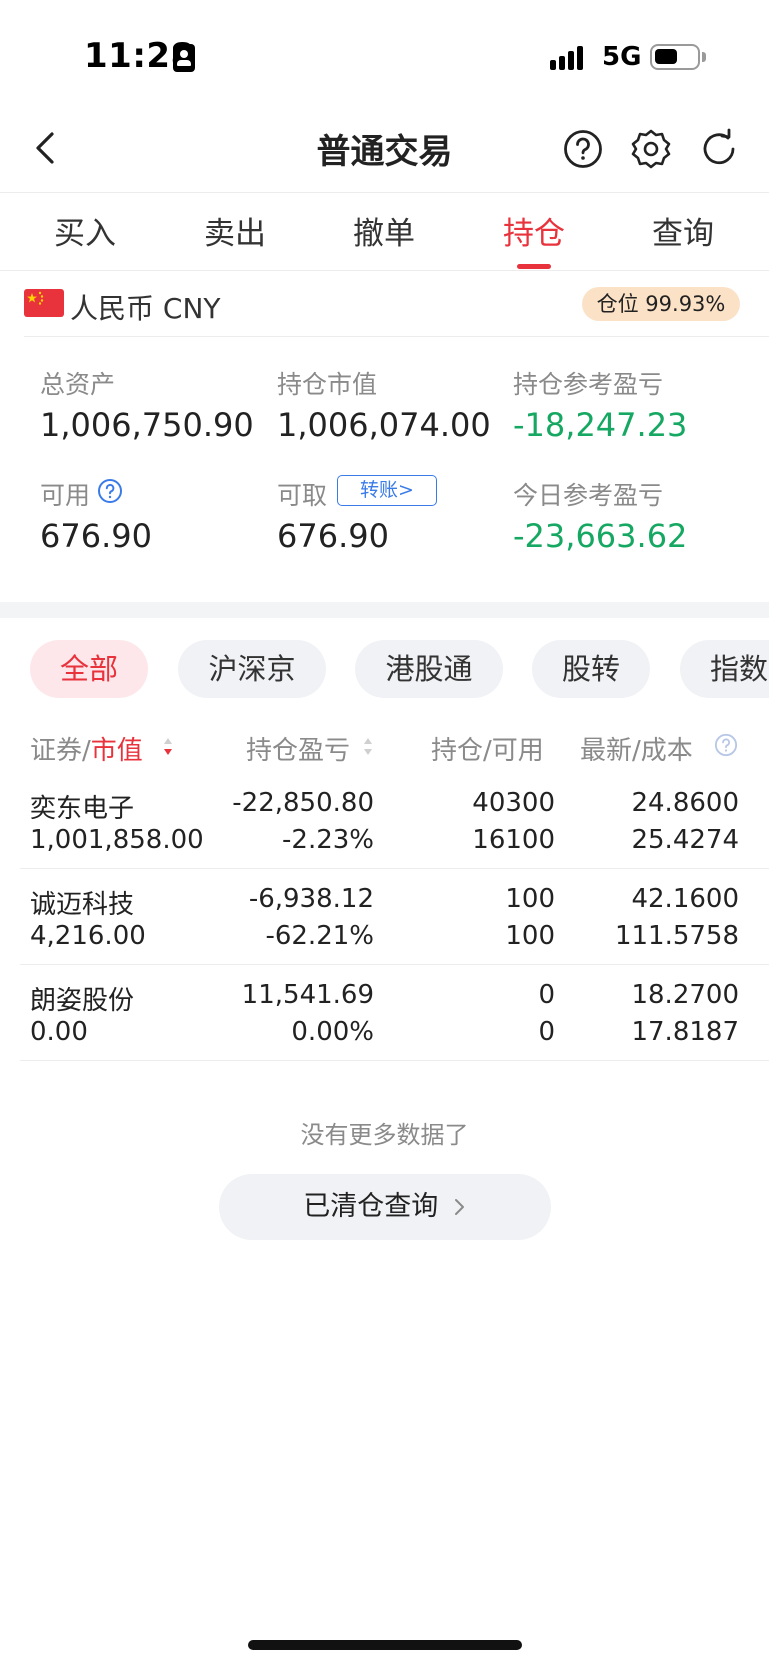 Image resolution: width=769 pixels, height=1665 pixels. What do you see at coordinates (110, 491) in the screenshot?
I see `available-help-icon` at bounding box center [110, 491].